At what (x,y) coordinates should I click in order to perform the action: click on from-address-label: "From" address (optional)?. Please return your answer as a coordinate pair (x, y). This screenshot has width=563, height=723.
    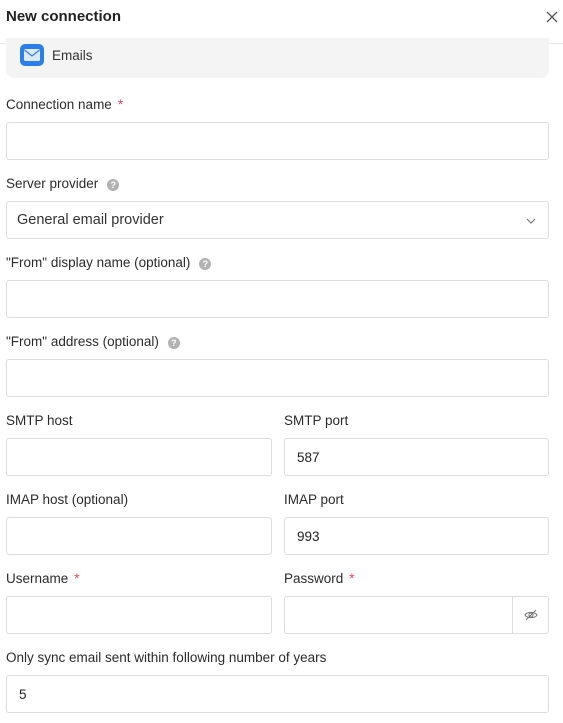
    Looking at the image, I should click on (93, 341).